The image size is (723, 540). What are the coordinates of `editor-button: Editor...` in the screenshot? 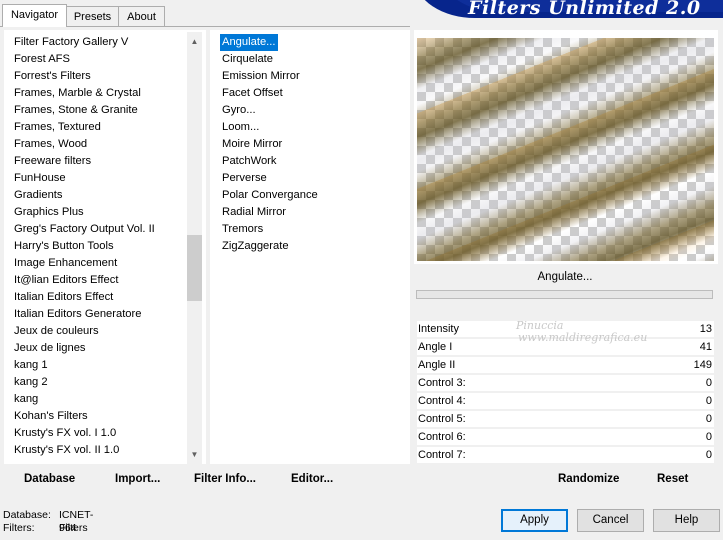 It's located at (312, 479).